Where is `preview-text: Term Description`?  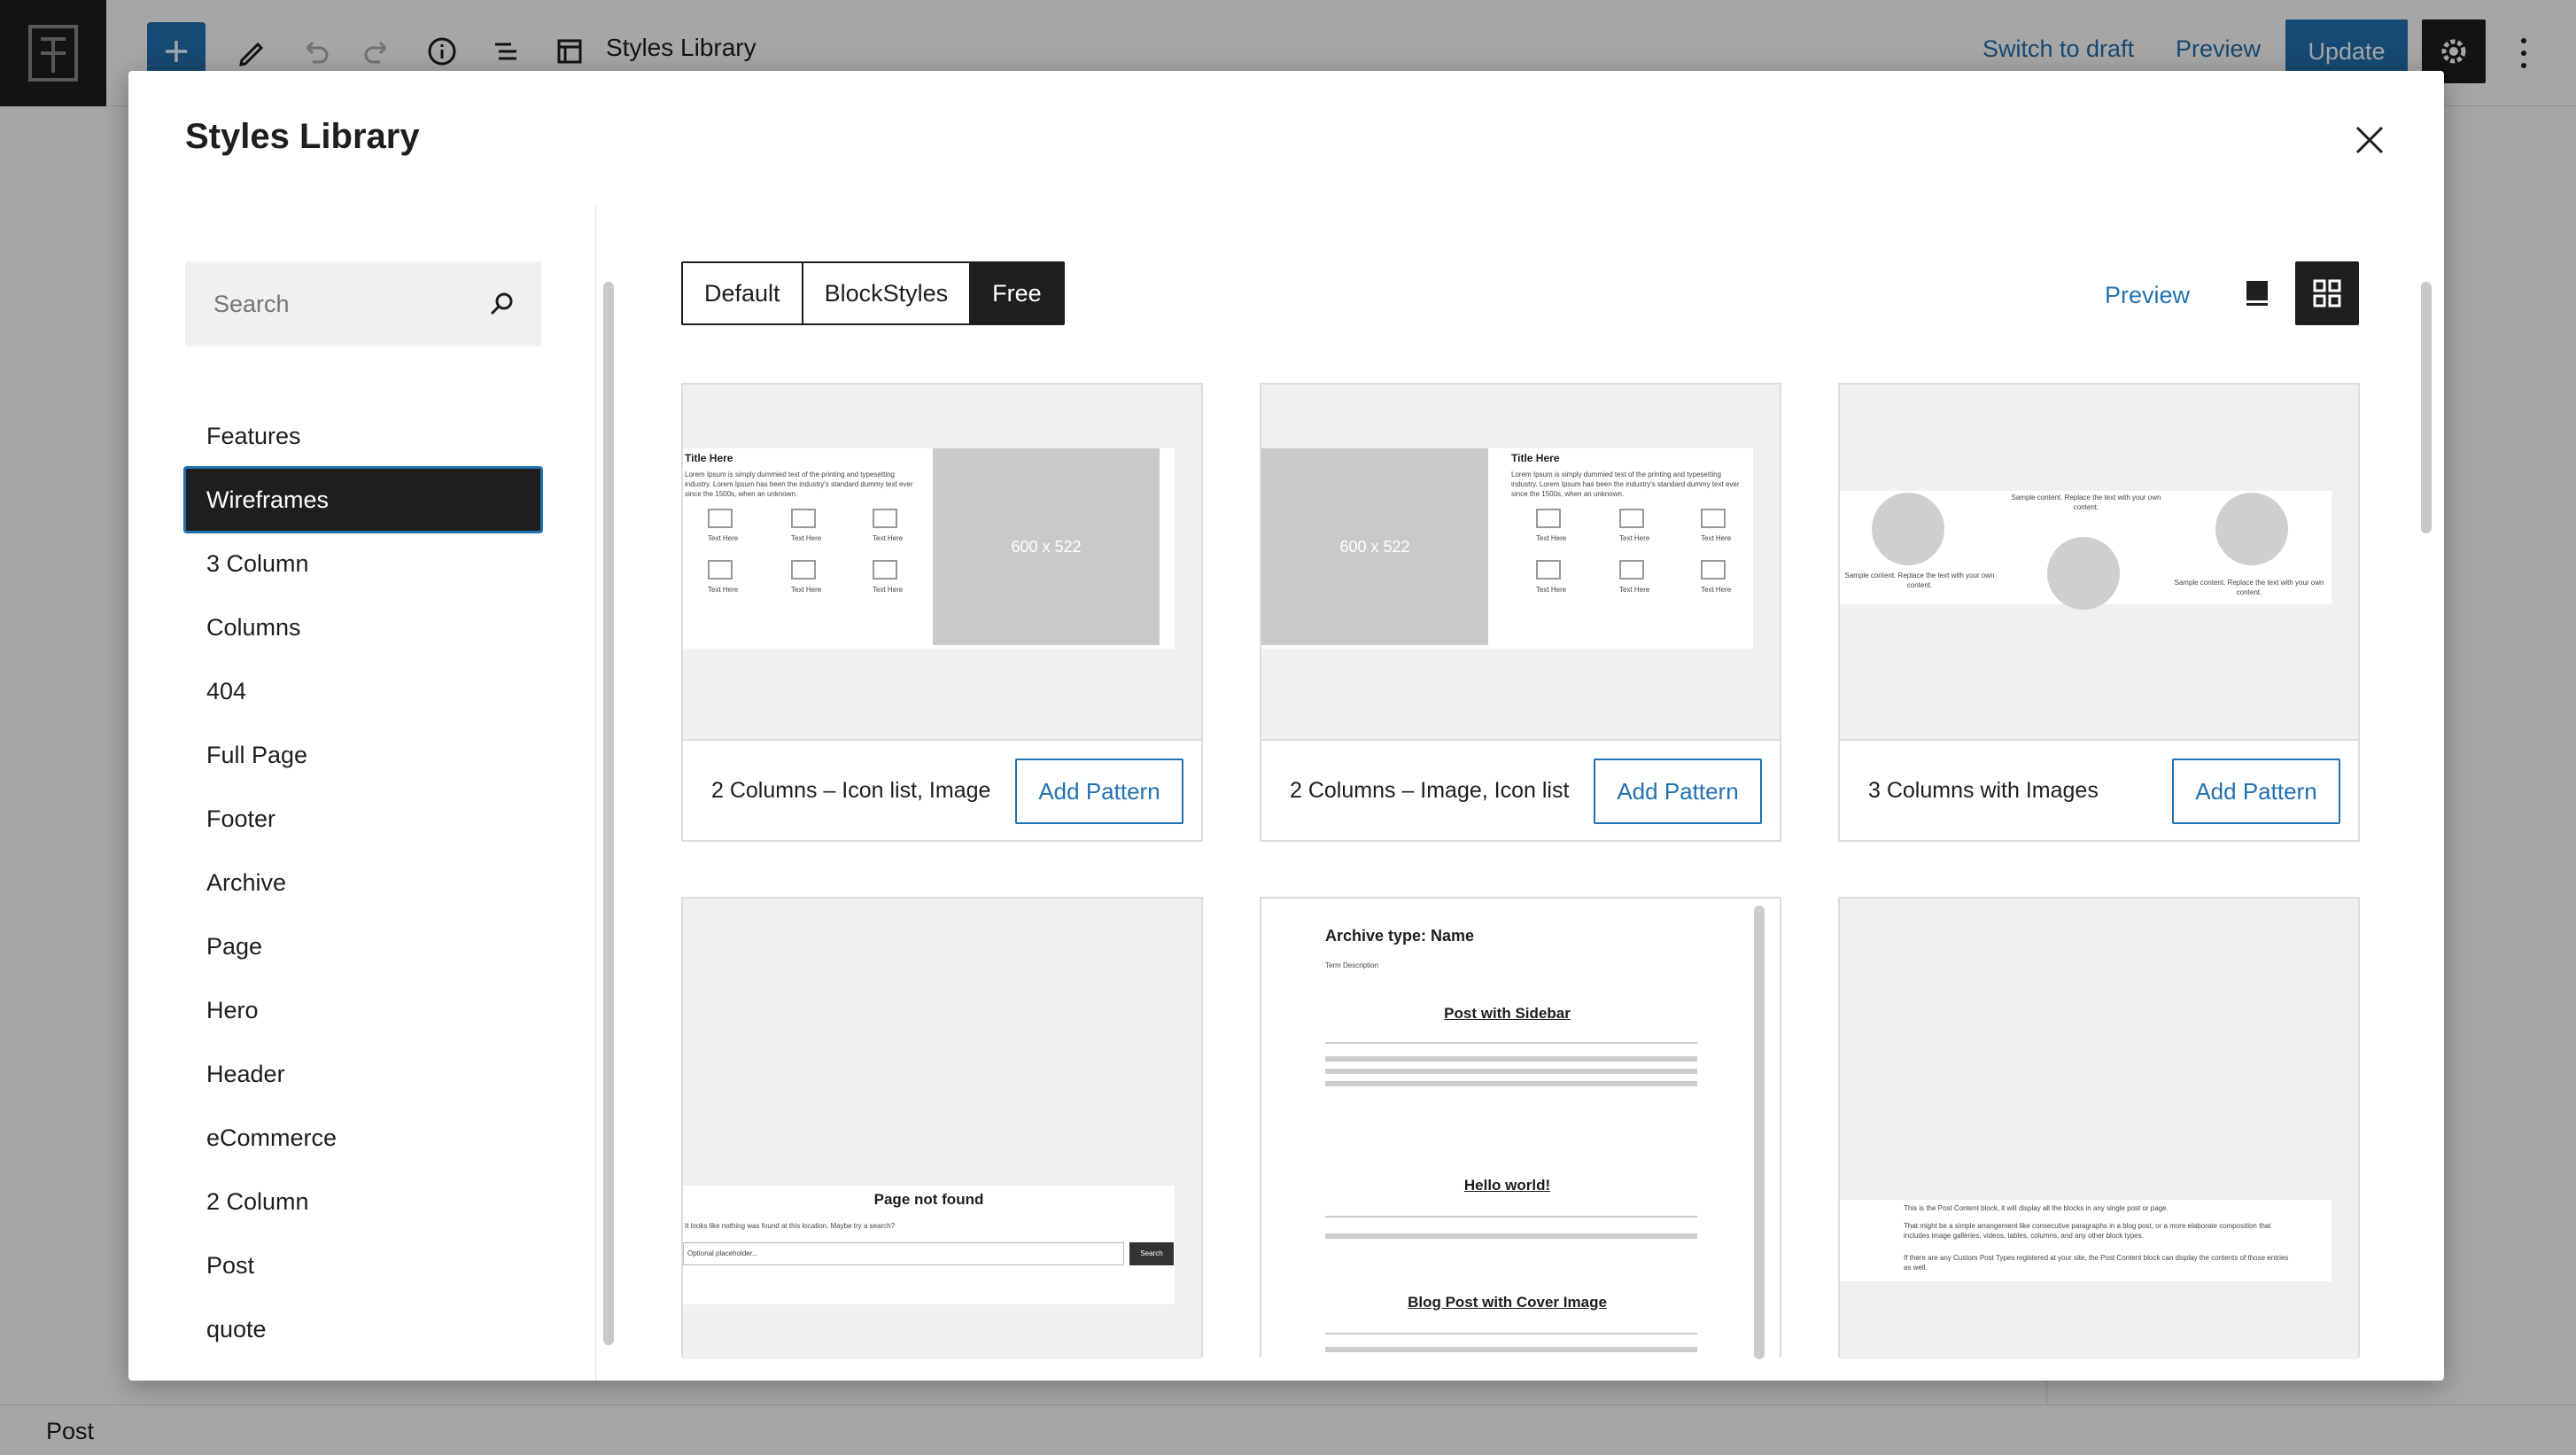 preview-text: Term Description is located at coordinates (1352, 965).